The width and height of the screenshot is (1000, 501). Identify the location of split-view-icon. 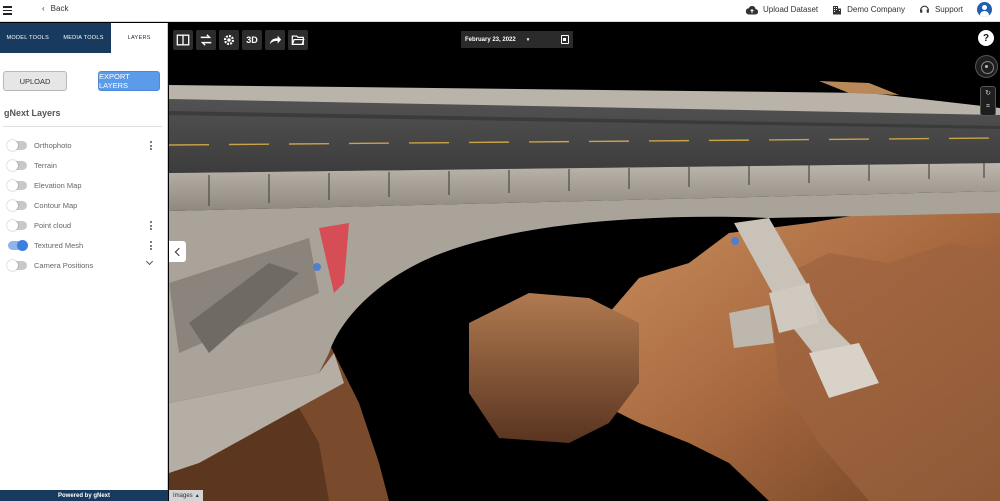
(183, 40).